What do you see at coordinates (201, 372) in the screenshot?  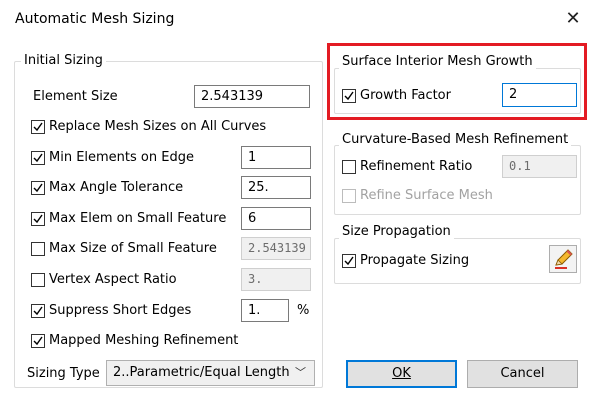 I see `sizing-type-value: 2..Parametric/Equal Length` at bounding box center [201, 372].